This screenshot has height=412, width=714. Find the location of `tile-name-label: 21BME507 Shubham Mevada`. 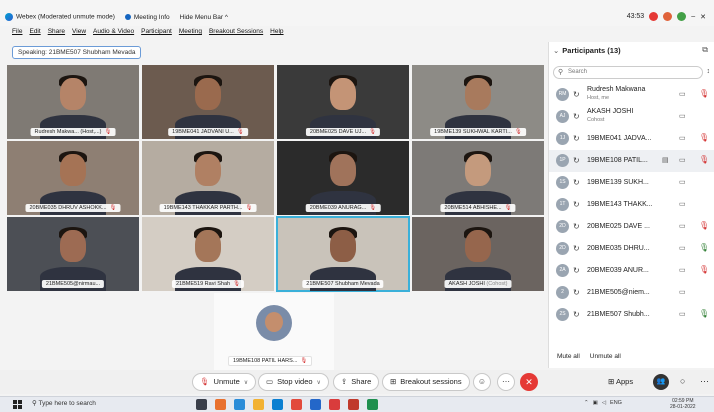

tile-name-label: 21BME507 Shubham Mevada is located at coordinates (343, 284).